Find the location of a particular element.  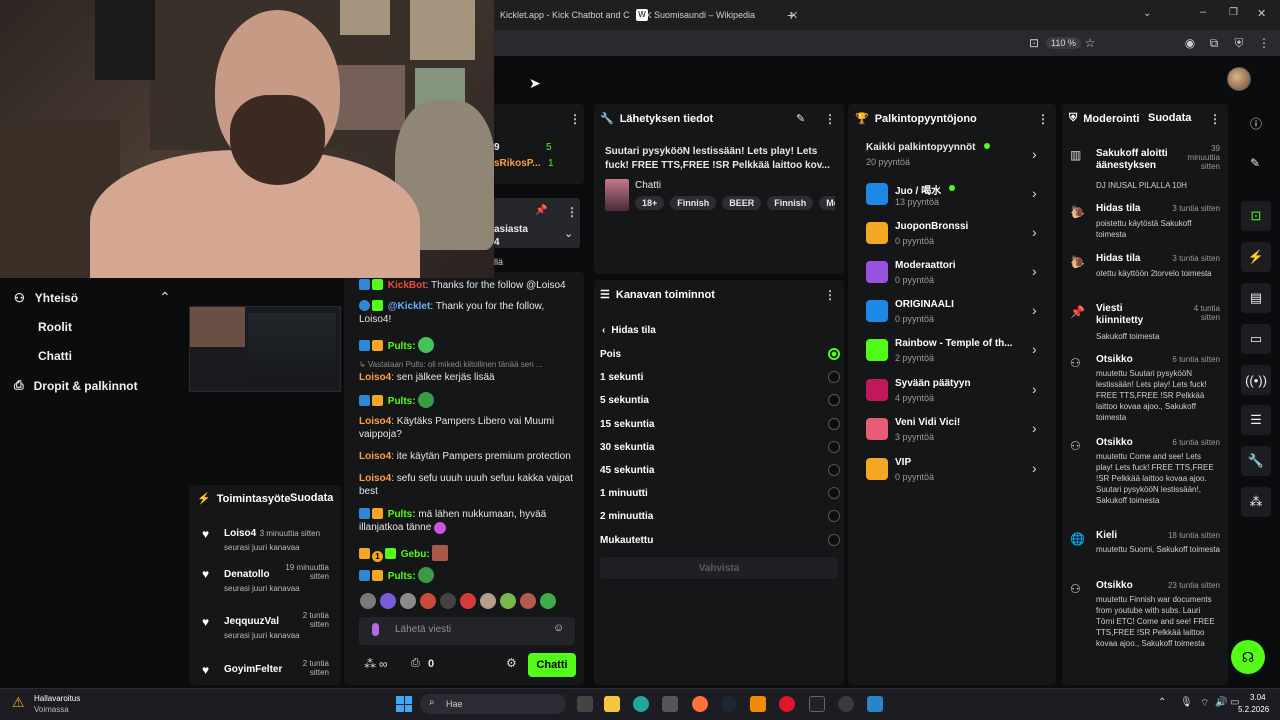

clock-time: 3.04 is located at coordinates (1258, 697).